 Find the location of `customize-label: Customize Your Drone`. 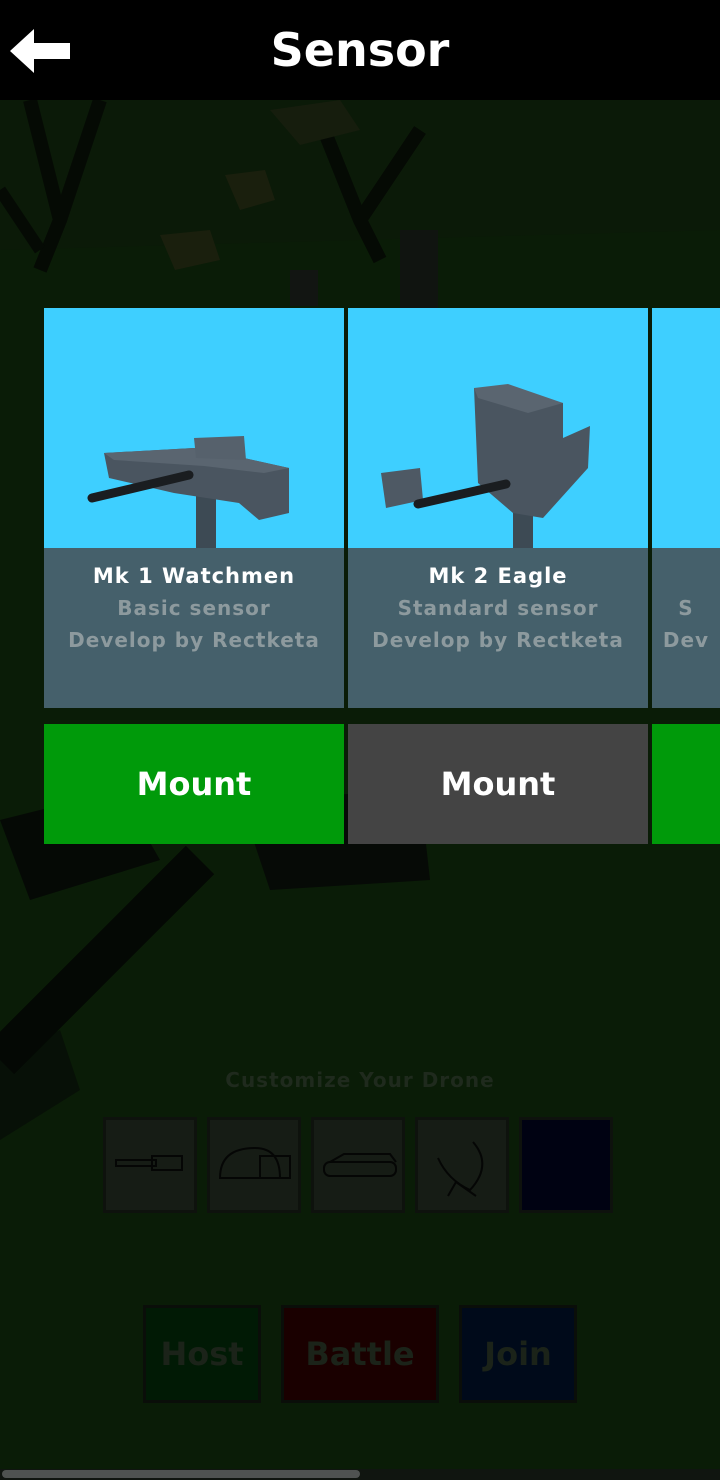

customize-label: Customize Your Drone is located at coordinates (360, 1080).